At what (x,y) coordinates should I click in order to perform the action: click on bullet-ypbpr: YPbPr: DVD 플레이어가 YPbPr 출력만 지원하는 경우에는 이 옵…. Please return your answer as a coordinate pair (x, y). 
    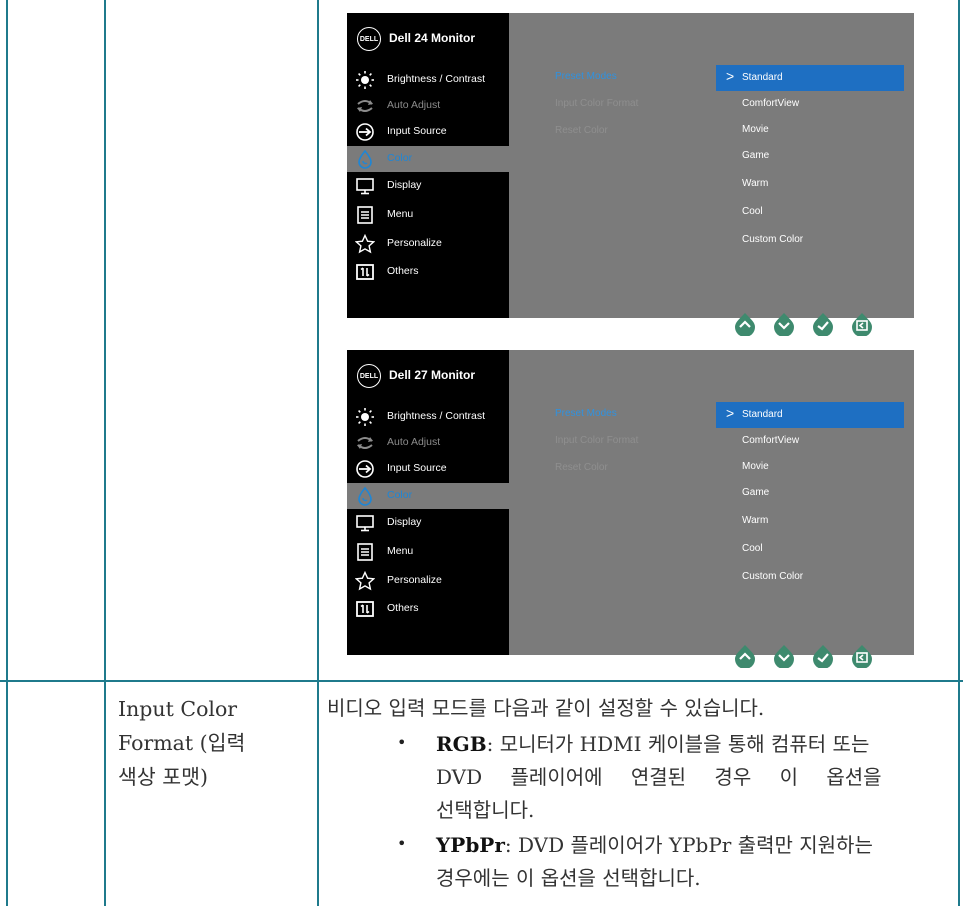
    Looking at the image, I should click on (694, 862).